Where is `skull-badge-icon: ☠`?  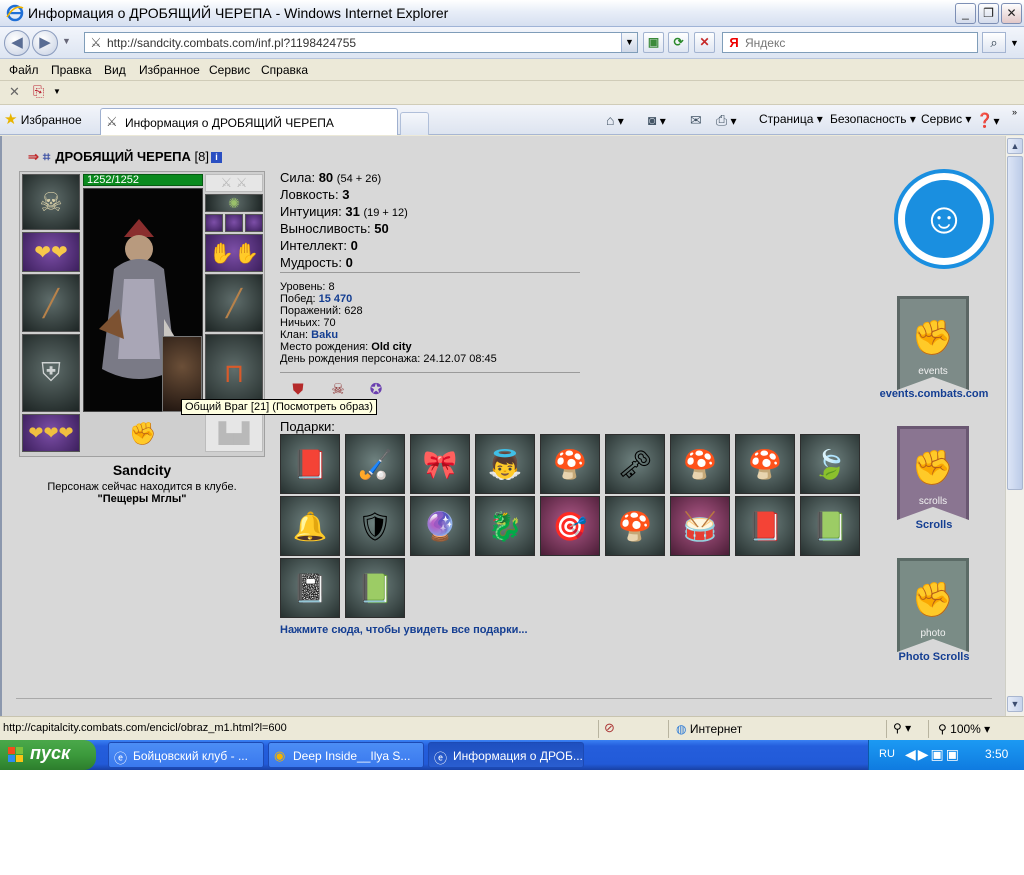 skull-badge-icon: ☠ is located at coordinates (338, 390).